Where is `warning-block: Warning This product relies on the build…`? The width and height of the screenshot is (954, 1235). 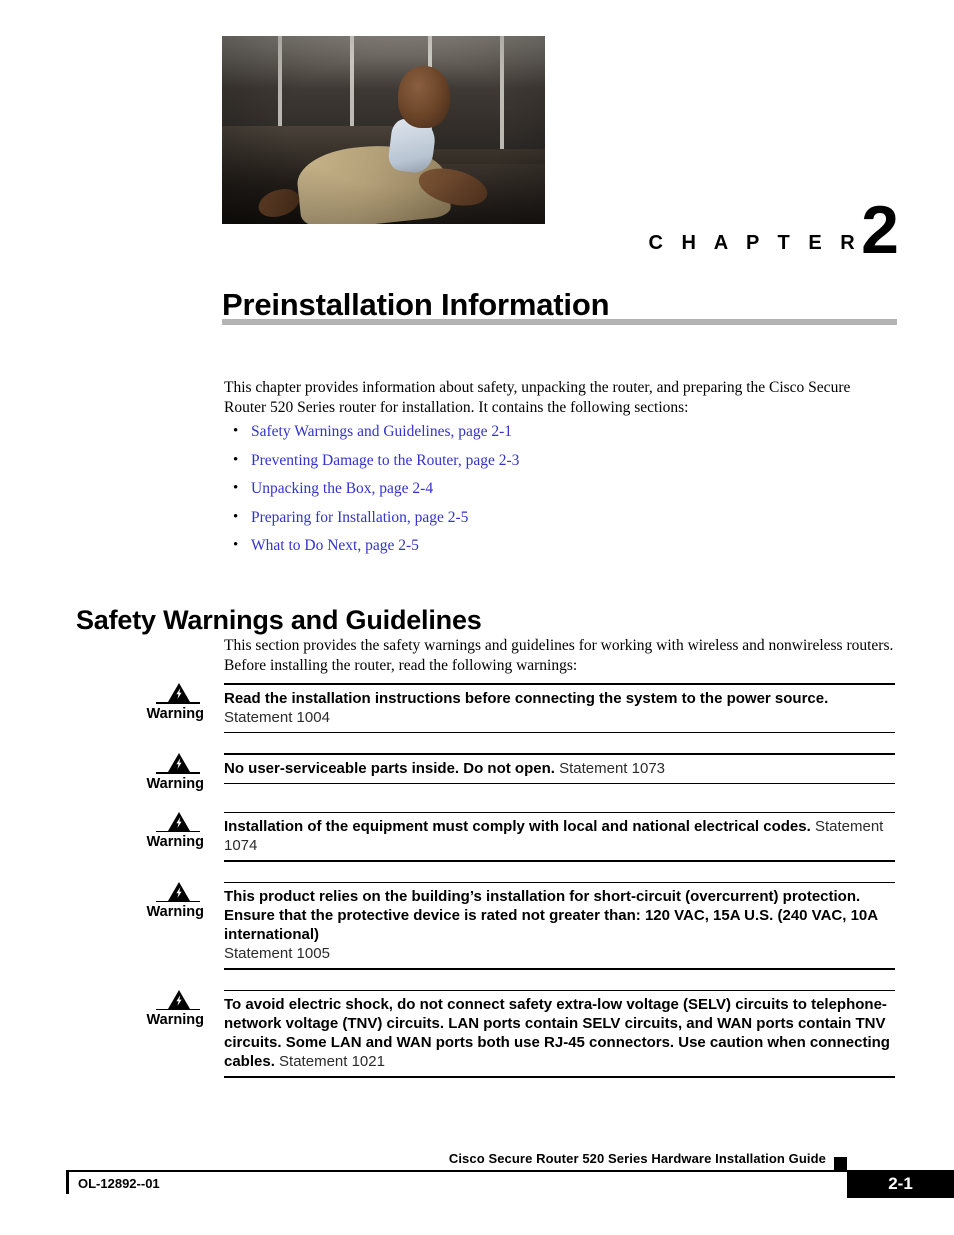
warning-block: Warning This product relies on the build… is located at coordinates (477, 925).